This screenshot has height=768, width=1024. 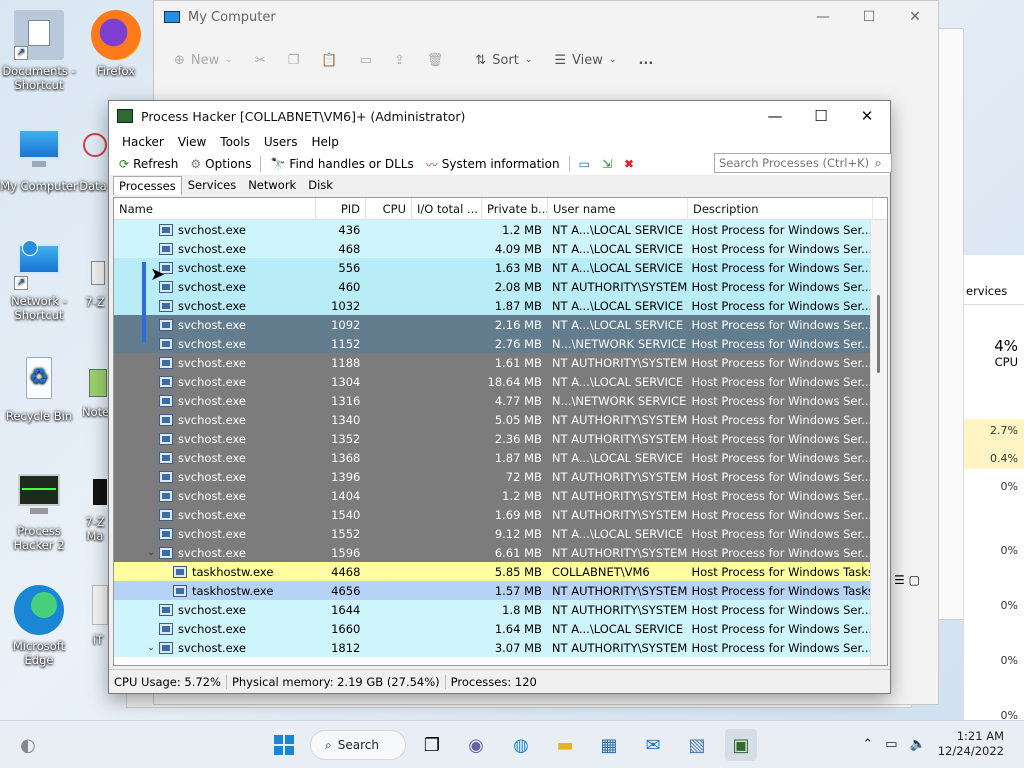 I want to click on vertical-scrollbar, so click(x=878, y=442).